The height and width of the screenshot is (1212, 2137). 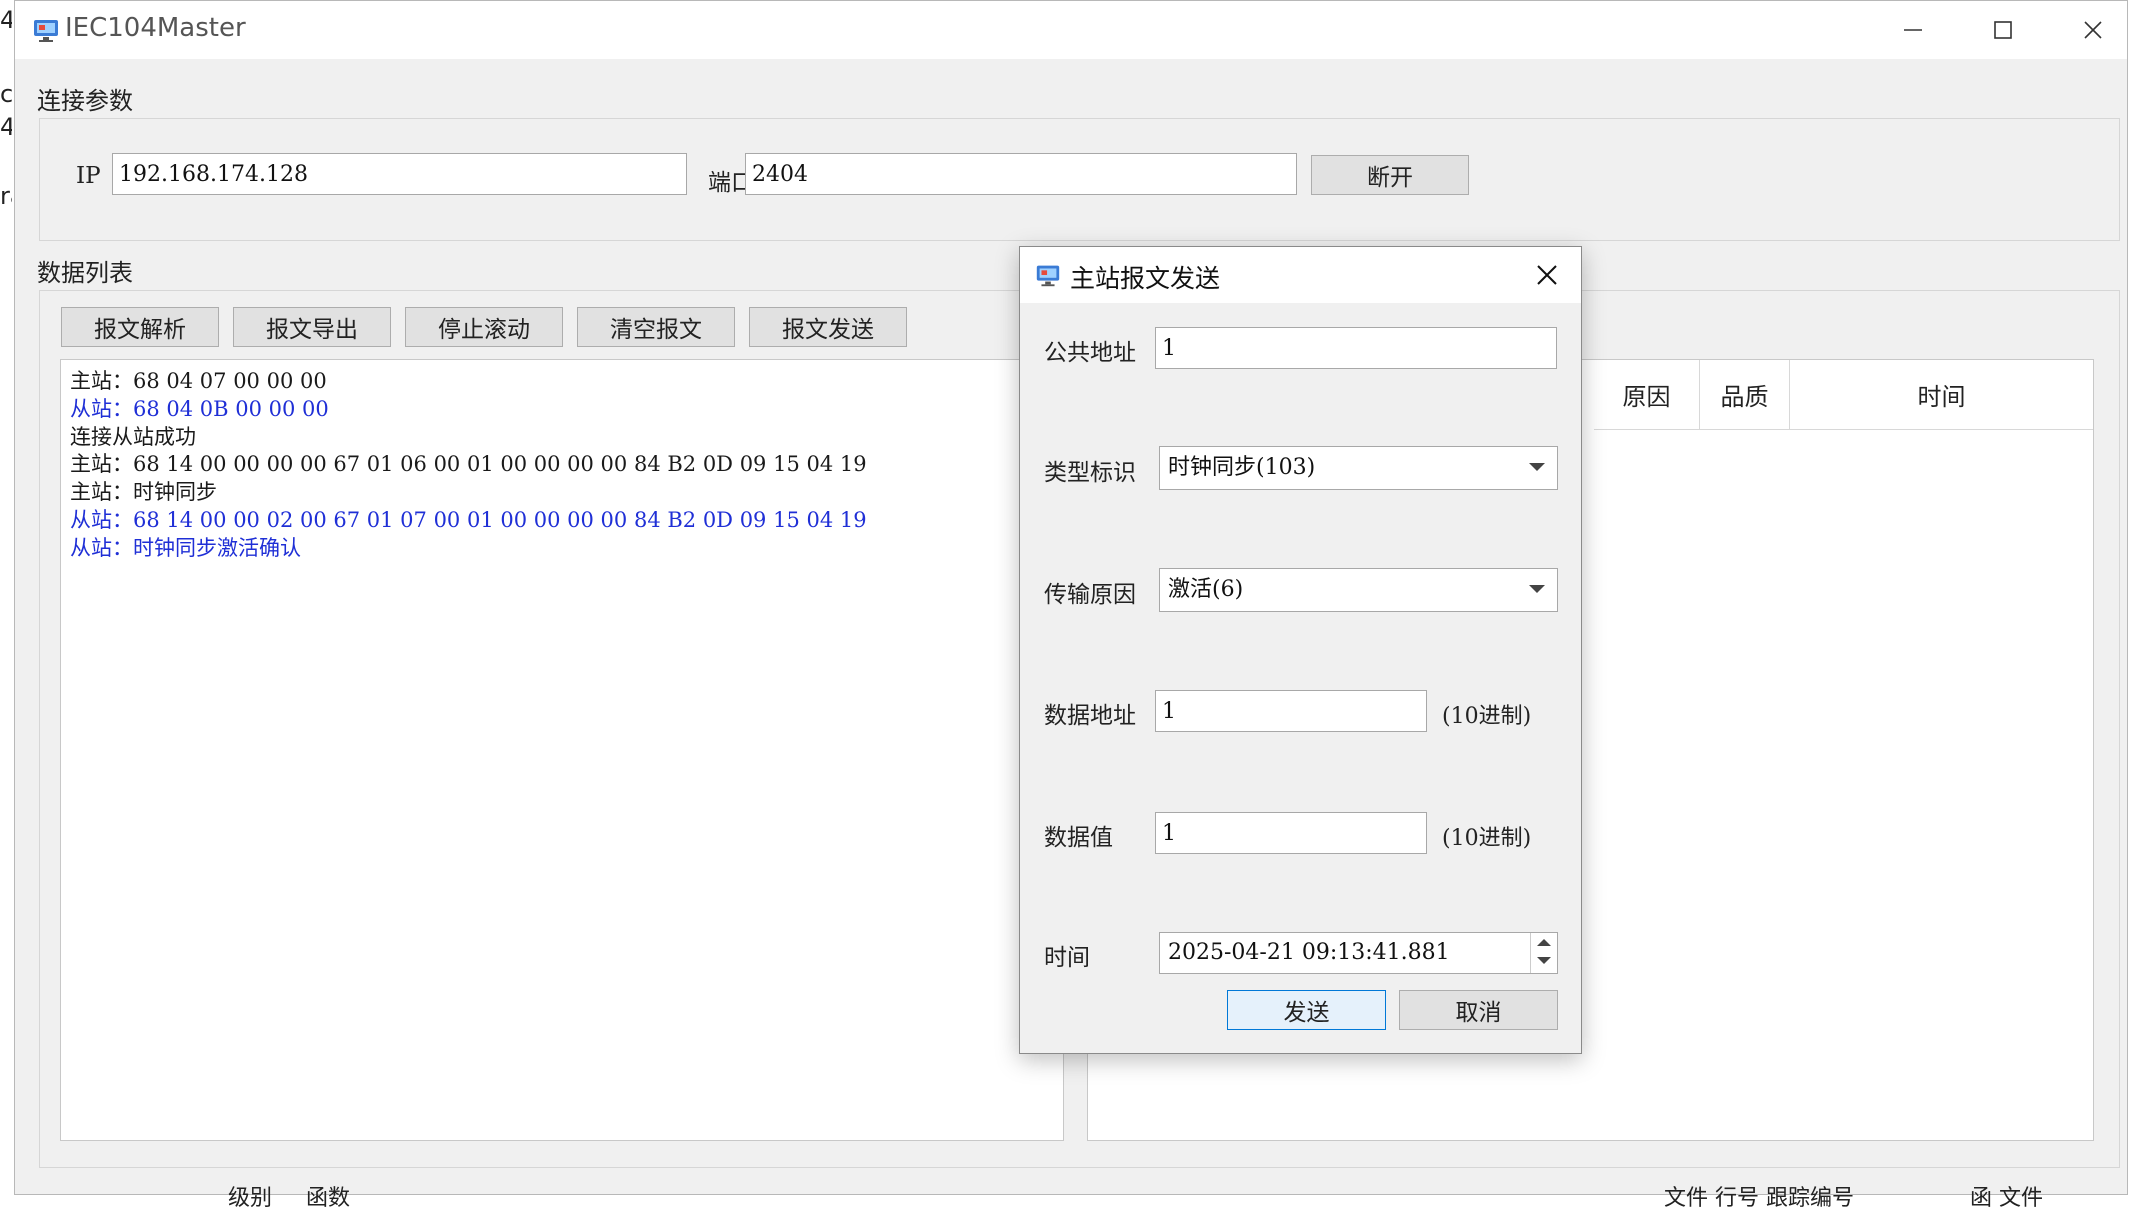 I want to click on background-text-fragment: 函数, so click(x=328, y=1198).